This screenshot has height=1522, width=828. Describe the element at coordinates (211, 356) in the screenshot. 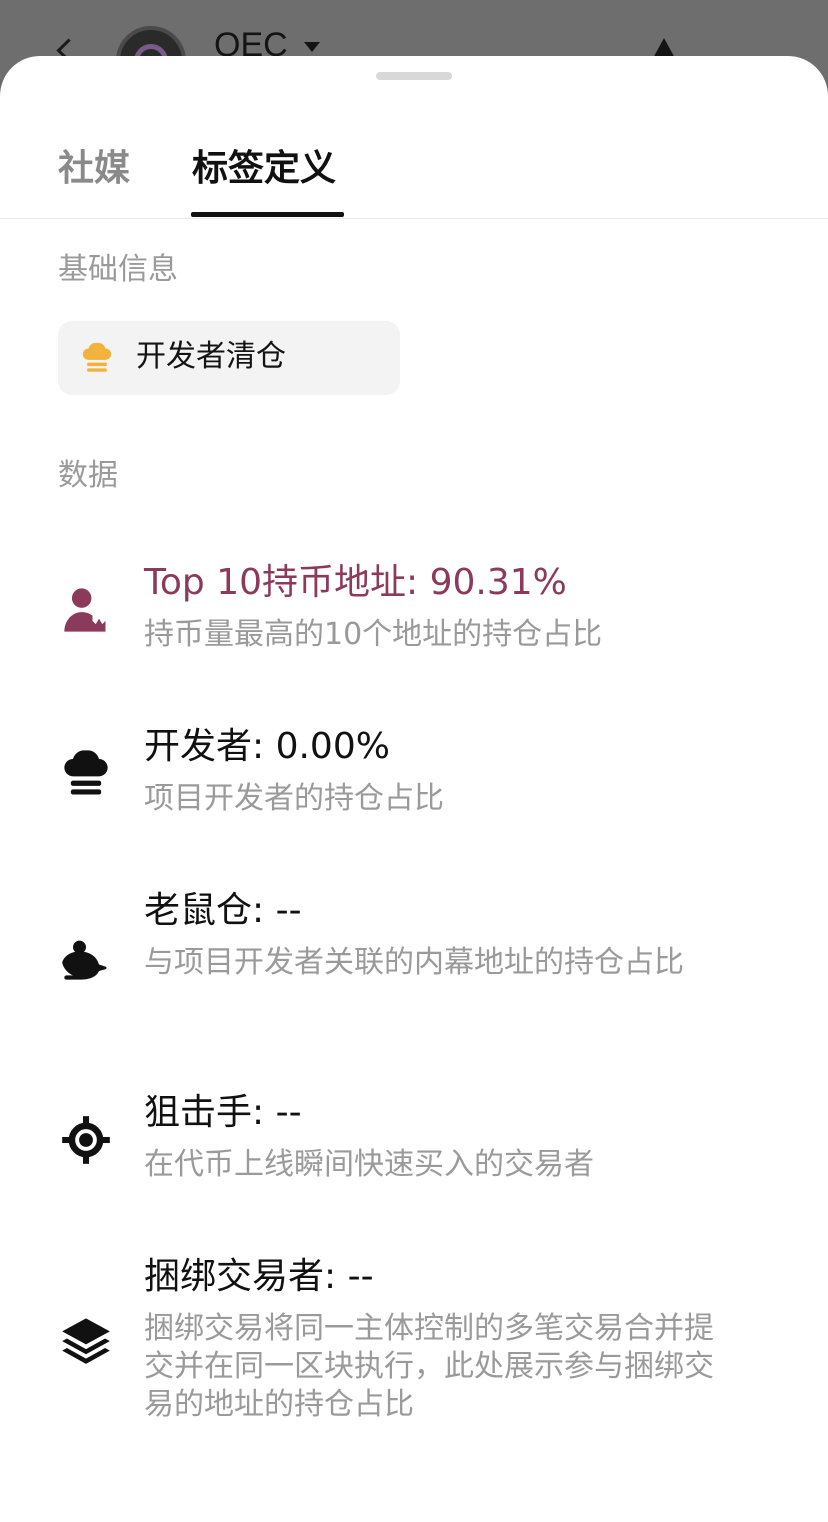

I see `chip-label: 开发者清仓` at that location.